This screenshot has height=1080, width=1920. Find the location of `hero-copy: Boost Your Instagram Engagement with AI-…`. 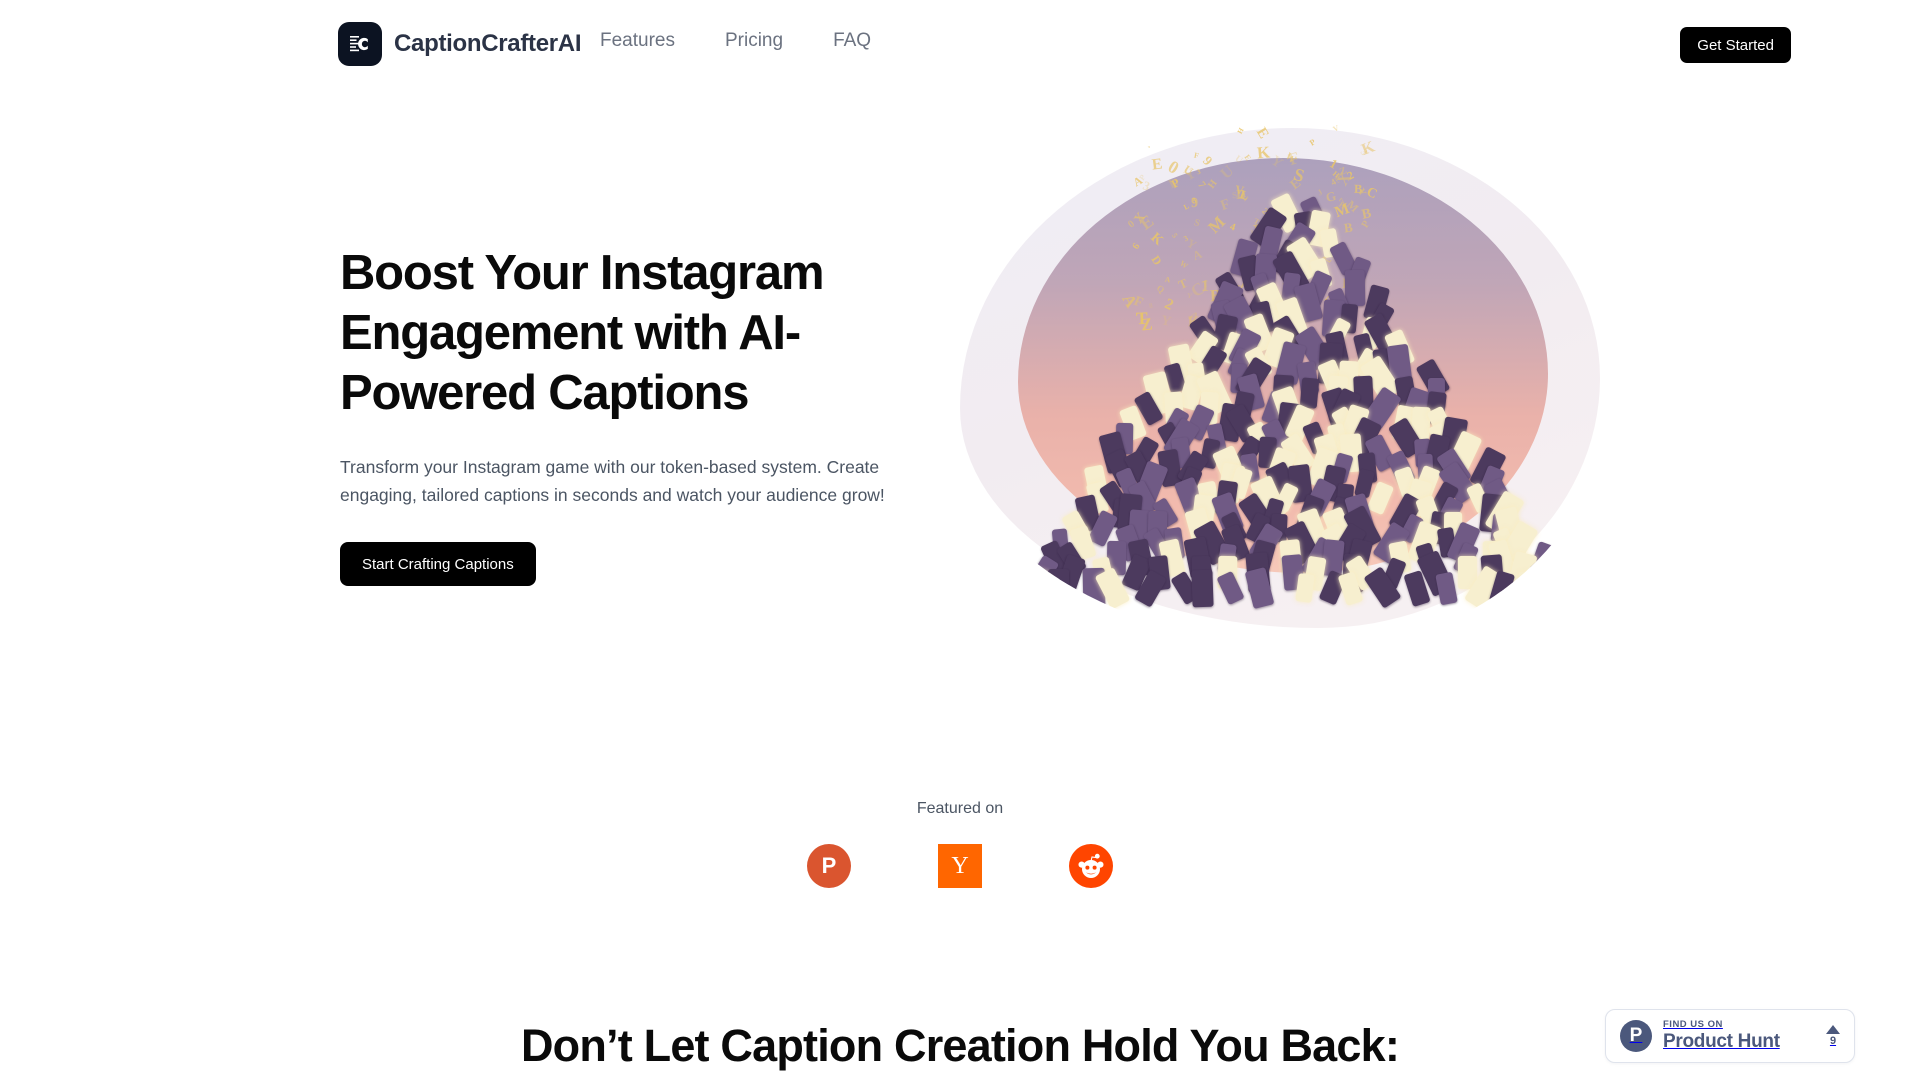

hero-copy: Boost Your Instagram Engagement with AI-… is located at coordinates (640, 414).